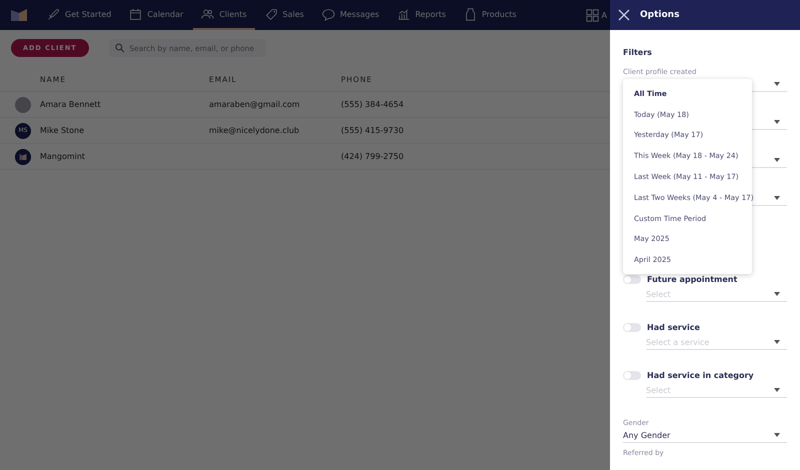 The height and width of the screenshot is (470, 800). Describe the element at coordinates (271, 14) in the screenshot. I see `tag-icon` at that location.